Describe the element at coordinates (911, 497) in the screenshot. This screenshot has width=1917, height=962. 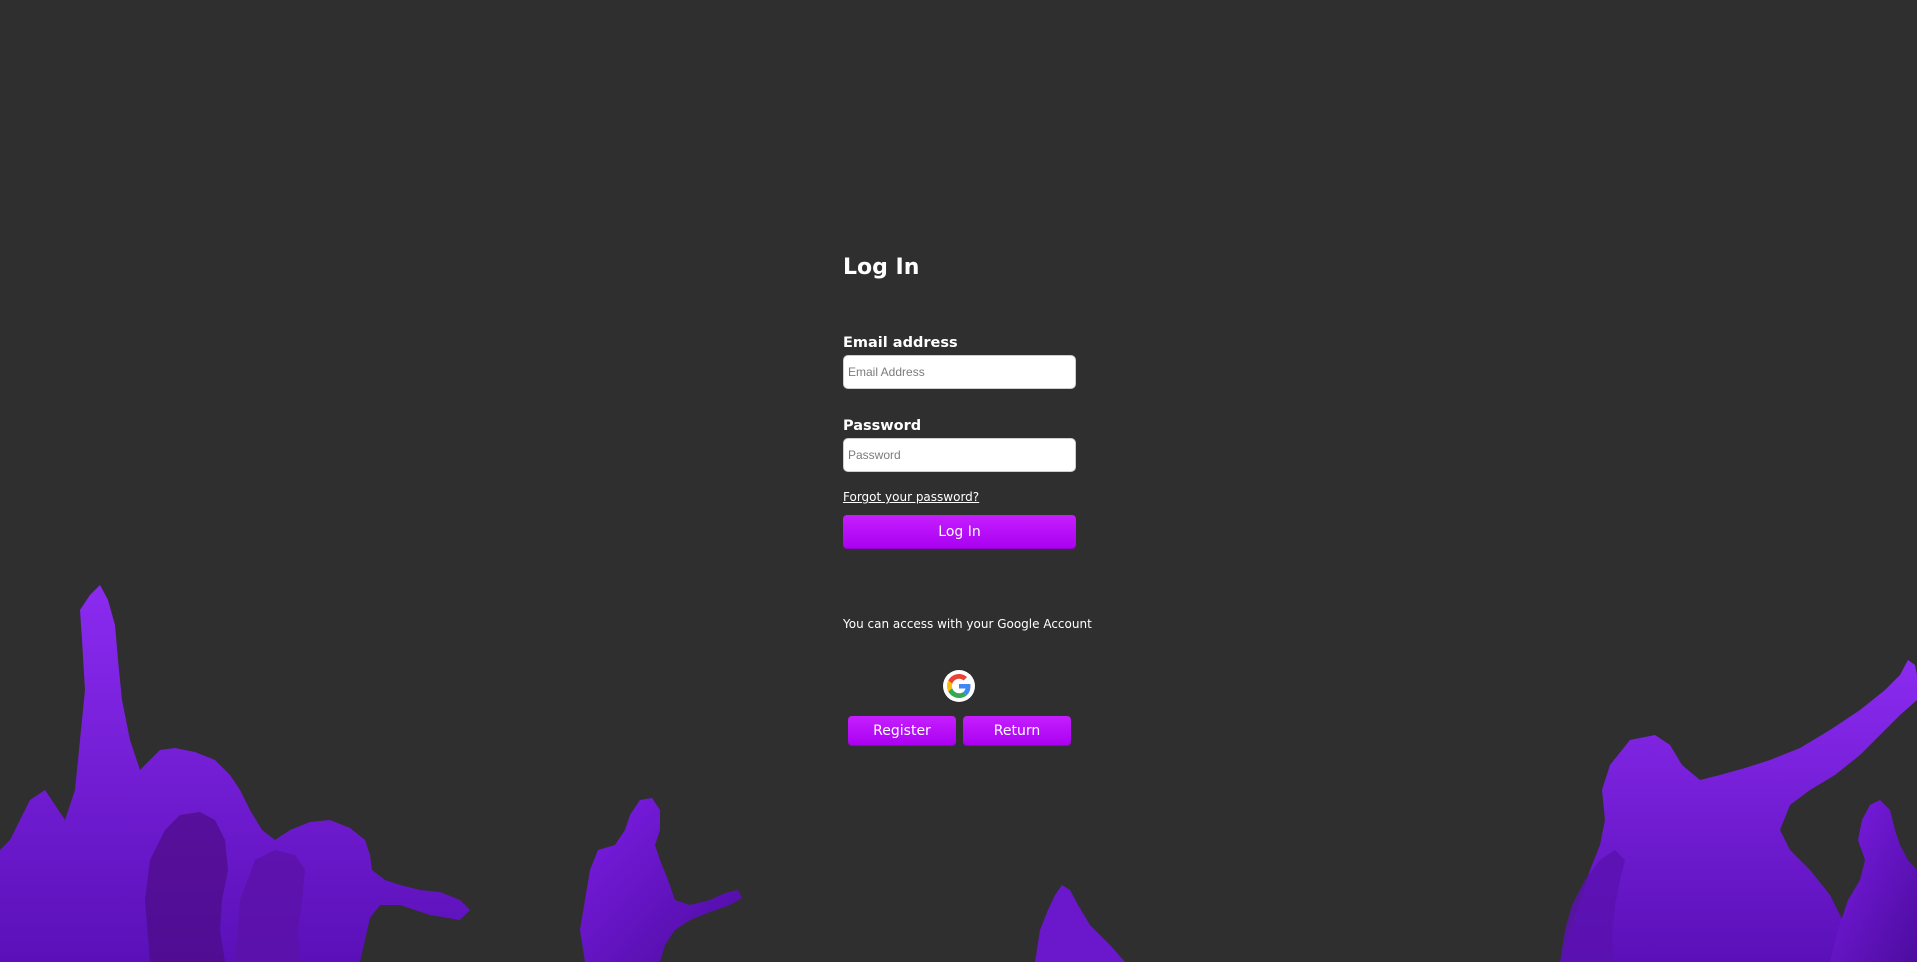
I see `forgot-password-link: Forgot your password?` at that location.